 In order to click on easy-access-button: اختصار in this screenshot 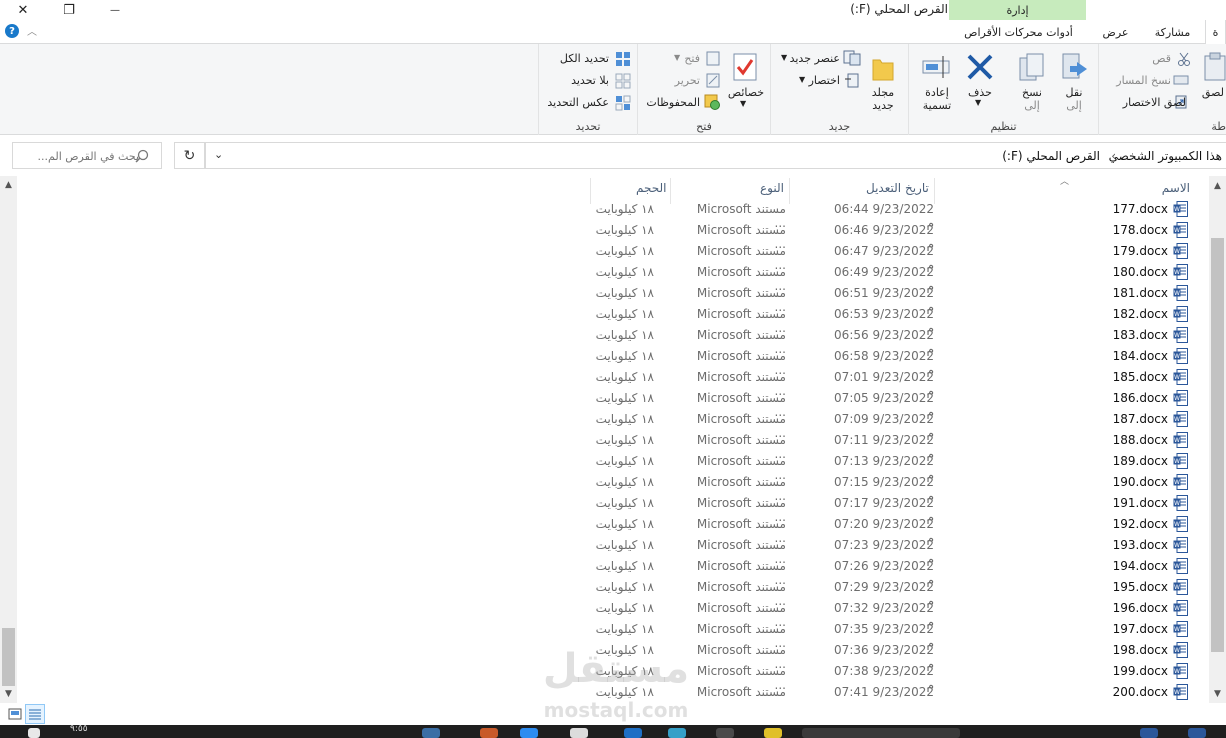, I will do `click(824, 80)`.